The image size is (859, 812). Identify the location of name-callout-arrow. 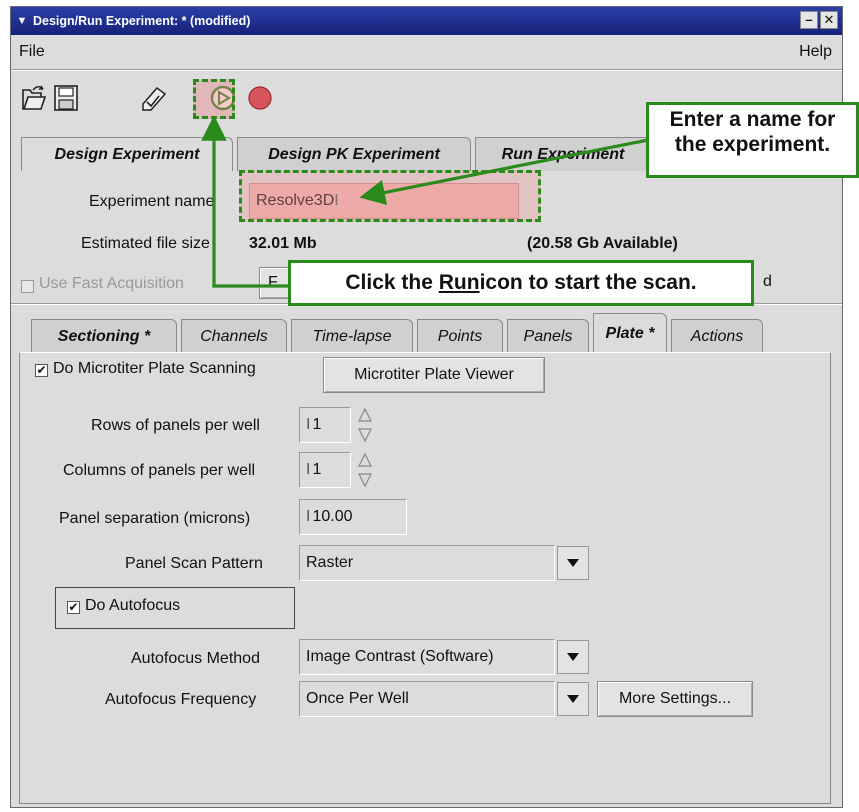
(504, 172).